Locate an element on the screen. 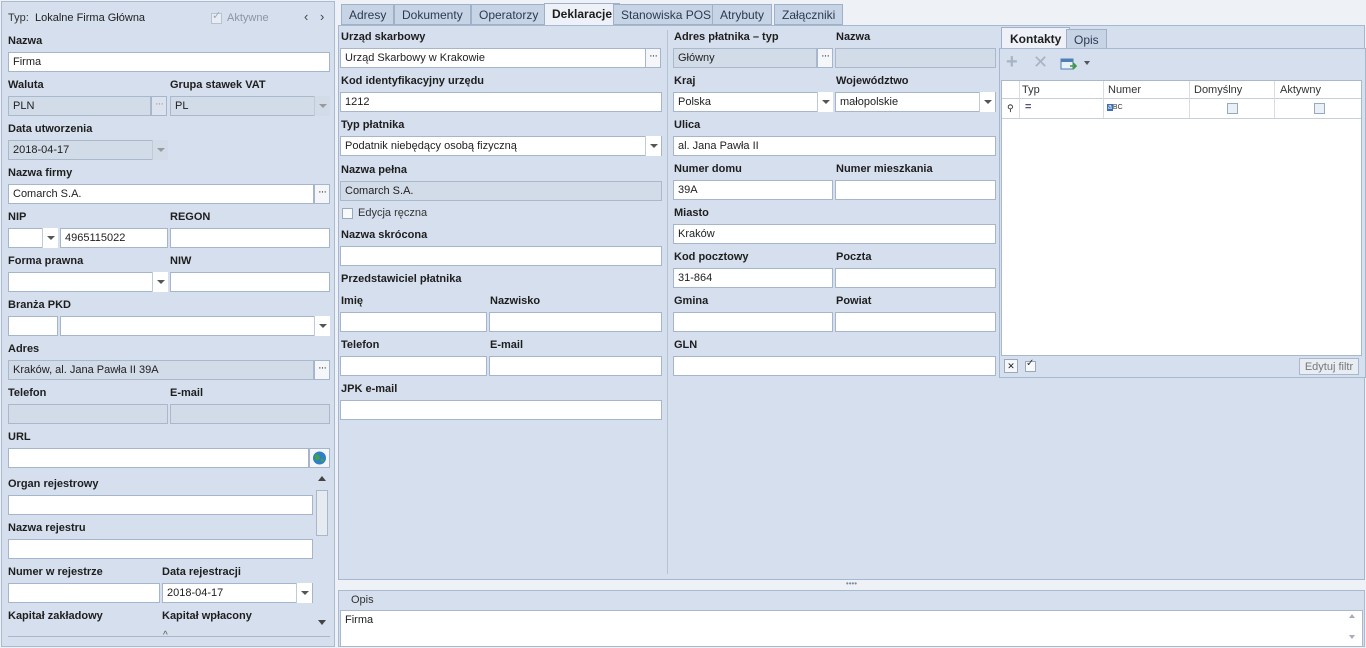 The image size is (1366, 648). data-rej-dropdown-icon is located at coordinates (304, 593).